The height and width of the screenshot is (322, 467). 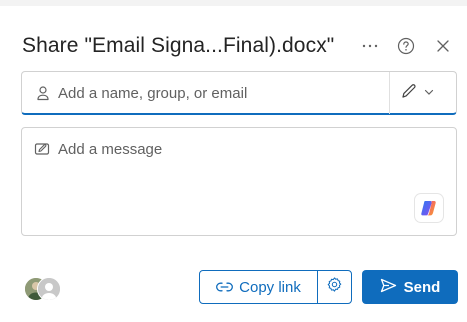 What do you see at coordinates (225, 287) in the screenshot?
I see `link-icon` at bounding box center [225, 287].